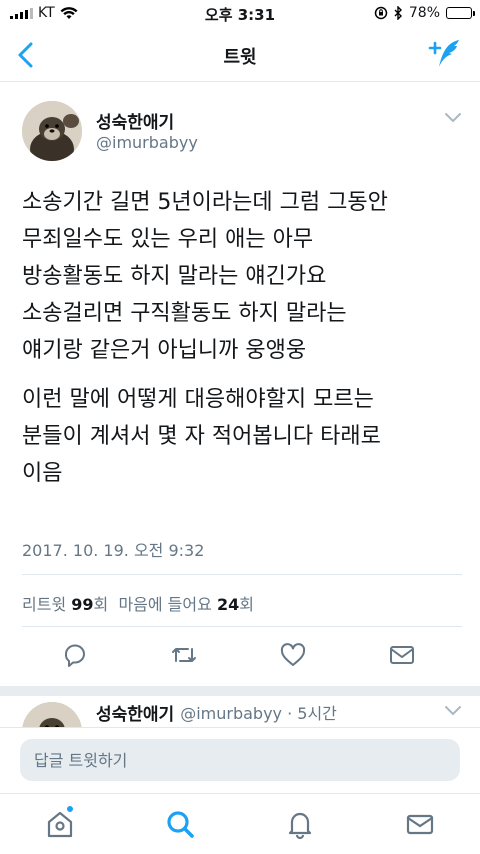 The image size is (480, 854). I want to click on avatar, so click(52, 131).